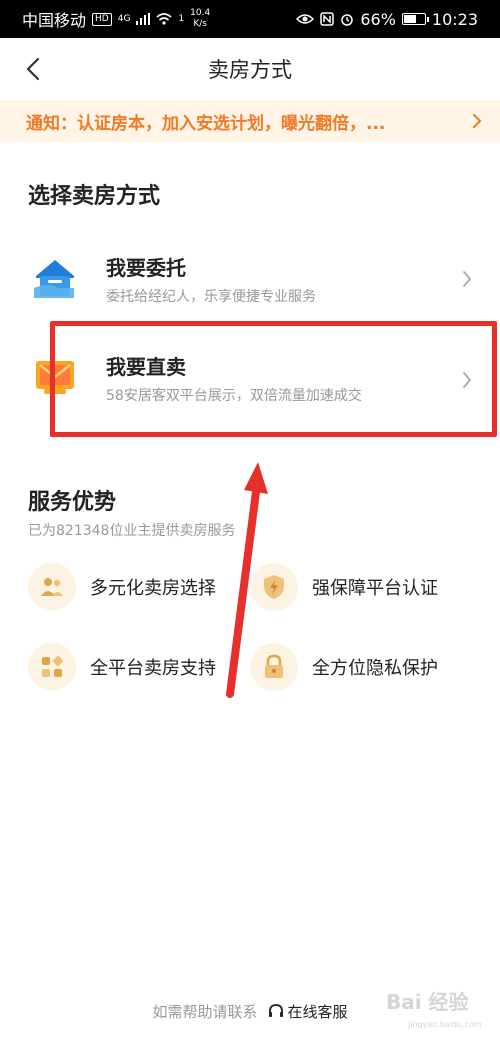 Image resolution: width=500 pixels, height=1038 pixels. What do you see at coordinates (153, 668) in the screenshot?
I see `advantage-label: 全平台卖房支持` at bounding box center [153, 668].